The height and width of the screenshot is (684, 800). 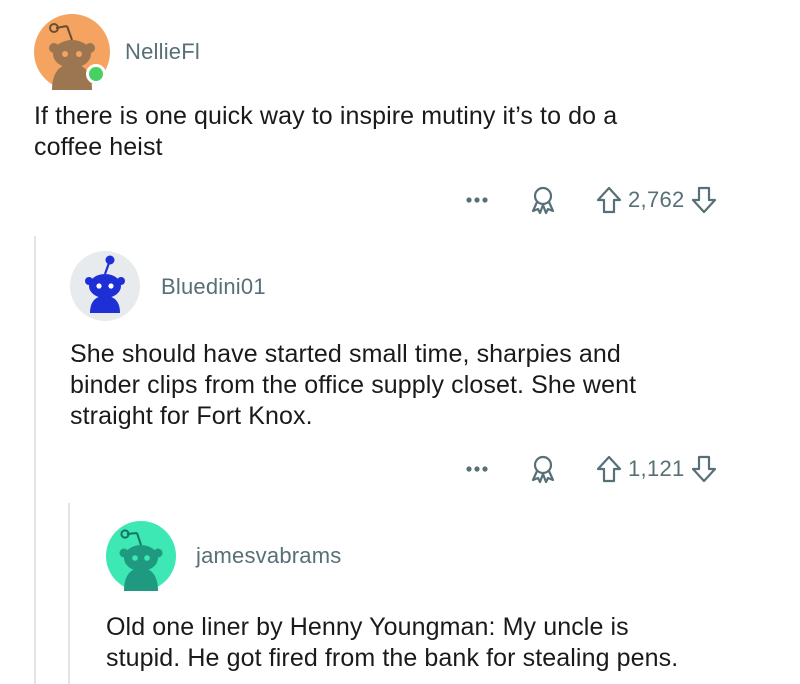 I want to click on comment-actions: 1,121, so click(x=589, y=469).